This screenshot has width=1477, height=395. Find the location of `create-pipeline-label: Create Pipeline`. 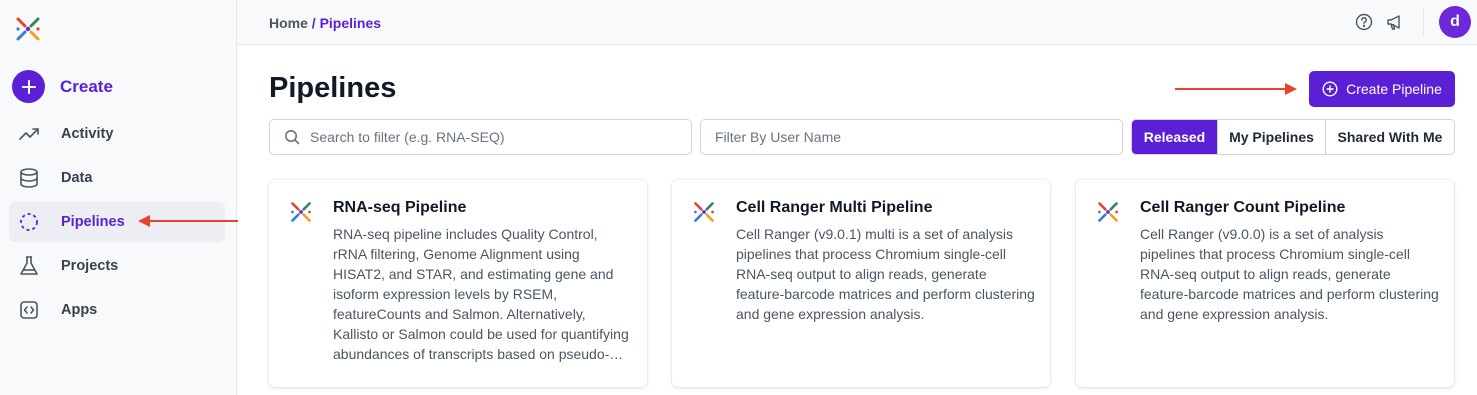

create-pipeline-label: Create Pipeline is located at coordinates (1394, 89).